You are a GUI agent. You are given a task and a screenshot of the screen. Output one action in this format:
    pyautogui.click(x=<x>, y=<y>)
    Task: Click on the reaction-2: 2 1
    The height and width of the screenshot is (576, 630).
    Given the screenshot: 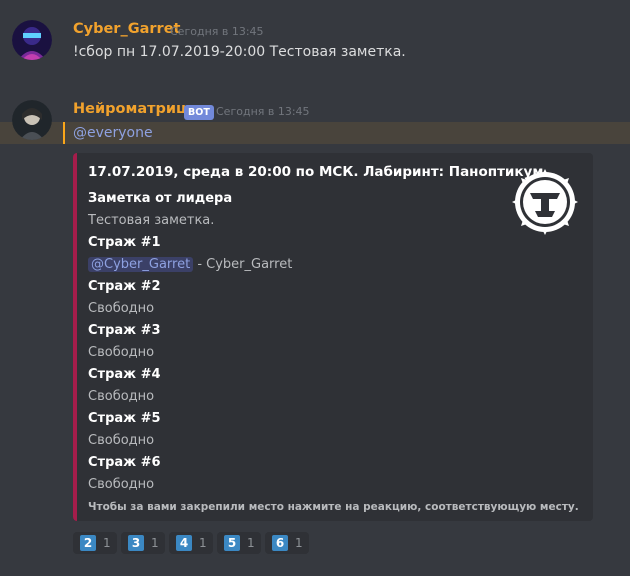 What is the action you would take?
    pyautogui.click(x=95, y=543)
    